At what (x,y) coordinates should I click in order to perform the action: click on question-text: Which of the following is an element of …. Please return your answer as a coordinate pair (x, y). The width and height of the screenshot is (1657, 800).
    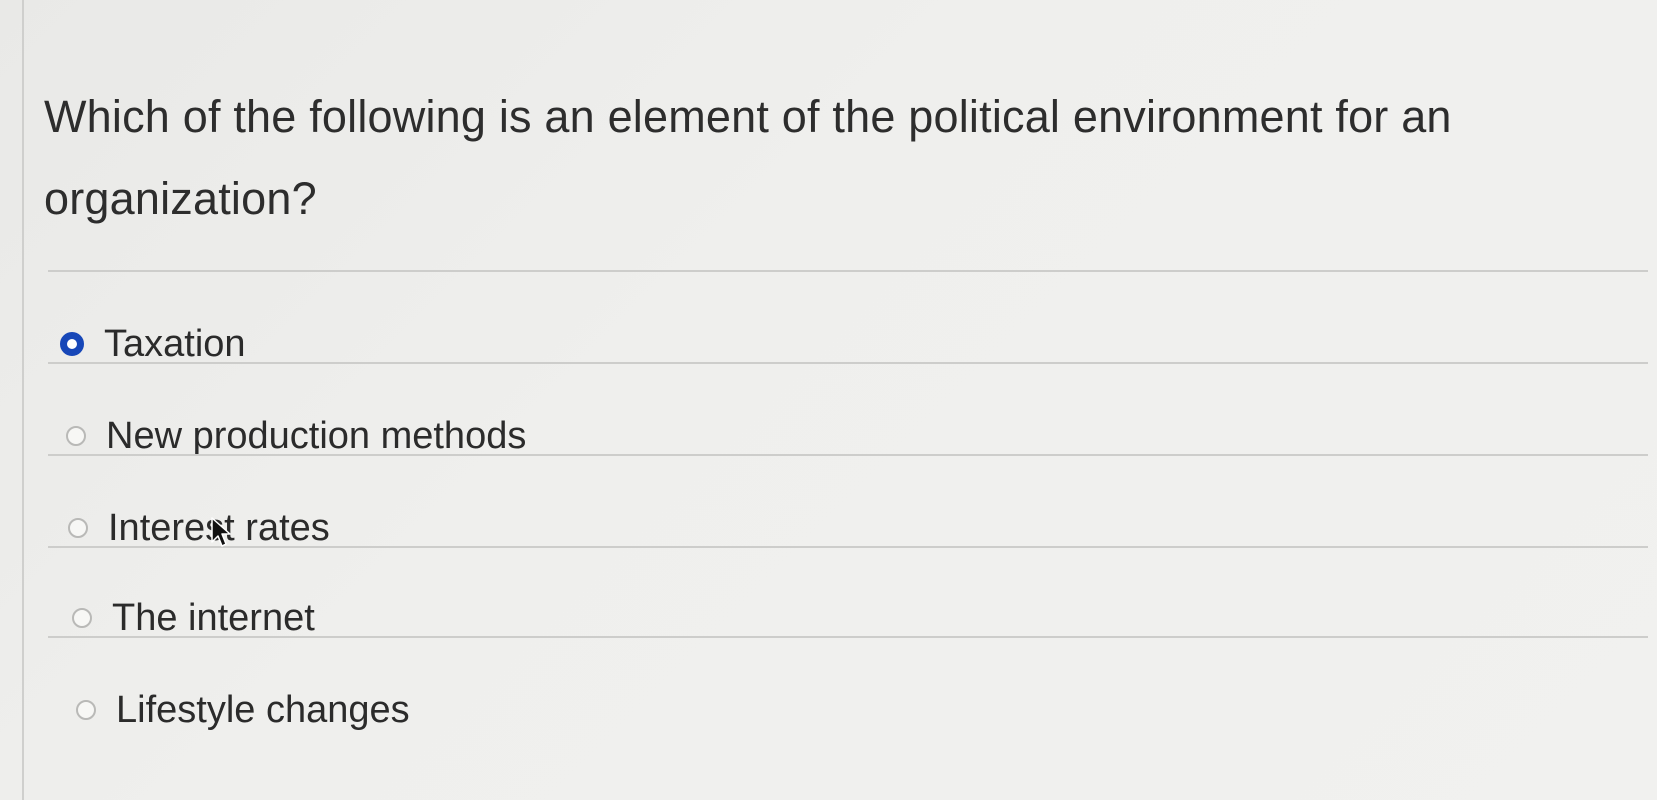
    Looking at the image, I should click on (748, 157).